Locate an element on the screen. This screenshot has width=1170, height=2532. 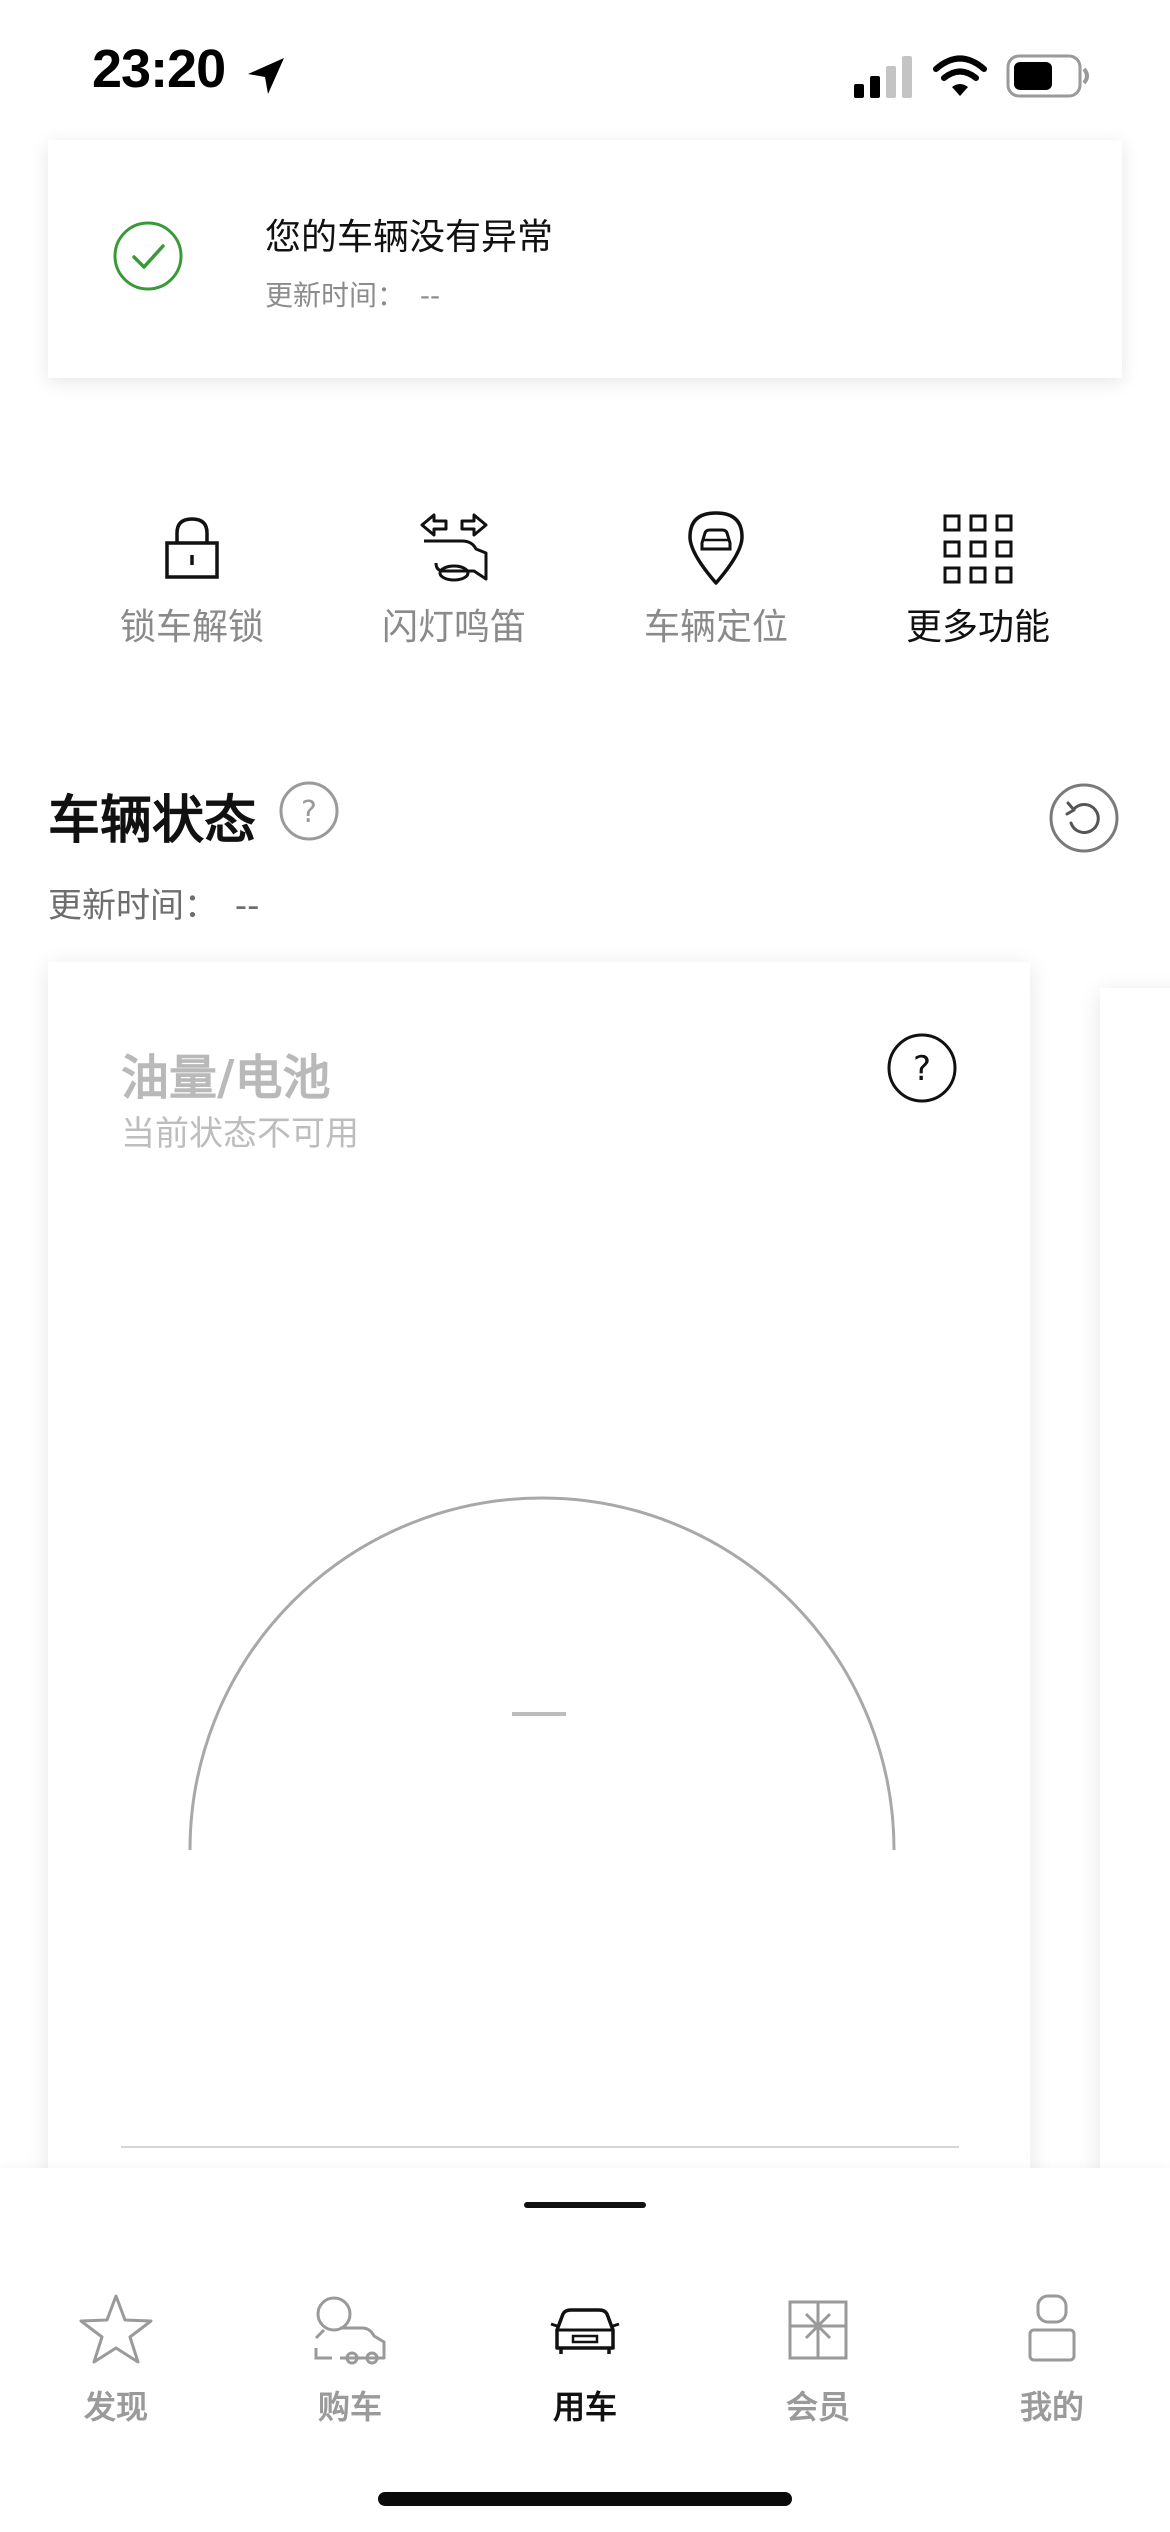
nav-label-use-car: 用车 is located at coordinates (584, 2407).